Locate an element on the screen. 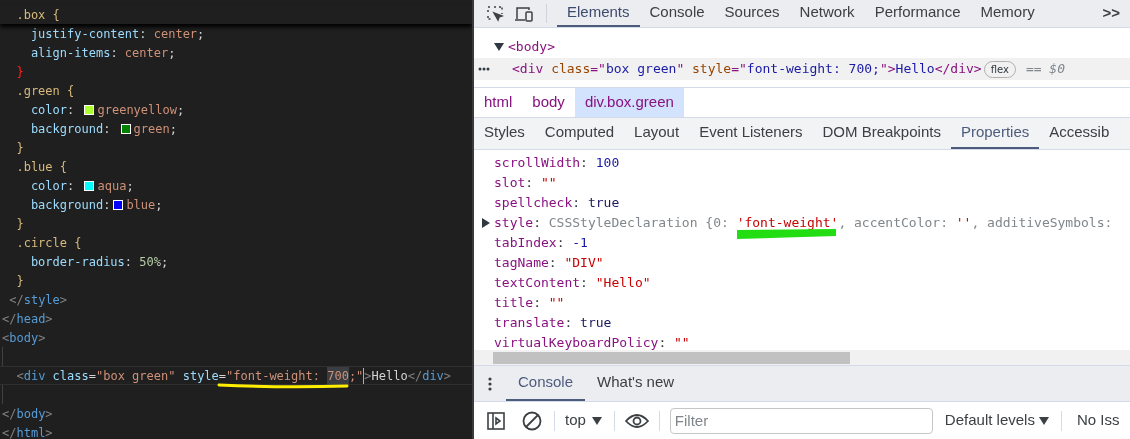 The height and width of the screenshot is (439, 1130). clear-console-icon is located at coordinates (532, 420).